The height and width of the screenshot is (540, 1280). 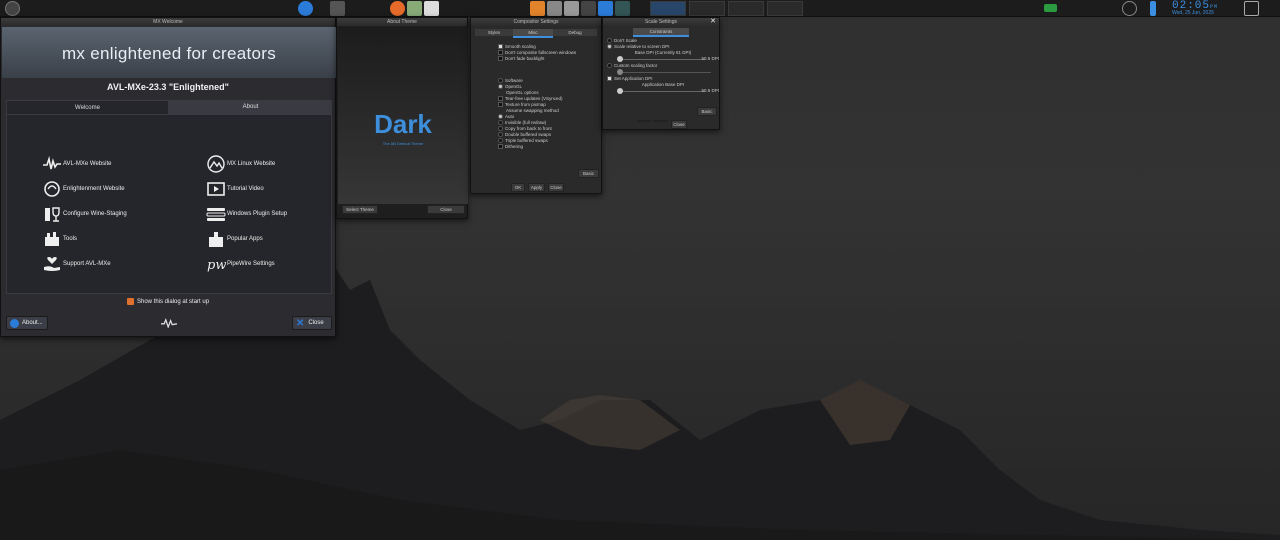 I want to click on close-button-label: Close, so click(x=316, y=323).